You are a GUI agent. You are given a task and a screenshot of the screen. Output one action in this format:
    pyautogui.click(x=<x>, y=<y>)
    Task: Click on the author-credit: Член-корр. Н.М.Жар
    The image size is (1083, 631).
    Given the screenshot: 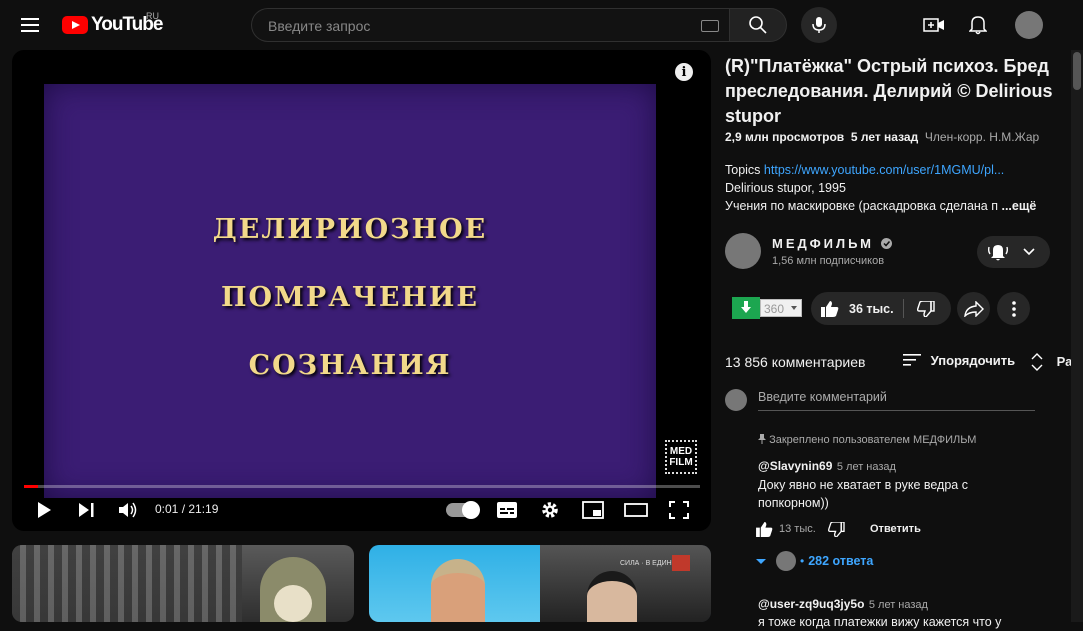 What is the action you would take?
    pyautogui.click(x=982, y=137)
    